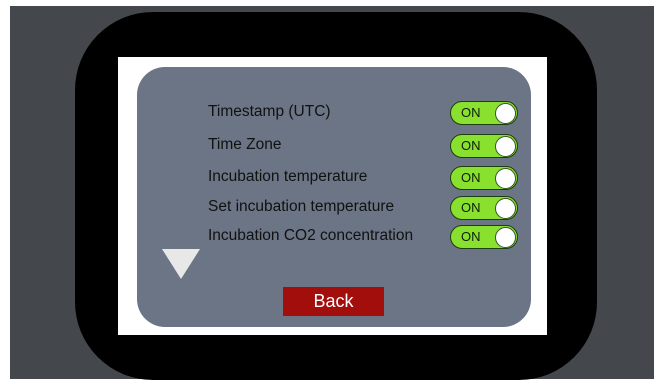 The height and width of the screenshot is (385, 660). I want to click on toggle-incubation-co2: ON, so click(484, 237).